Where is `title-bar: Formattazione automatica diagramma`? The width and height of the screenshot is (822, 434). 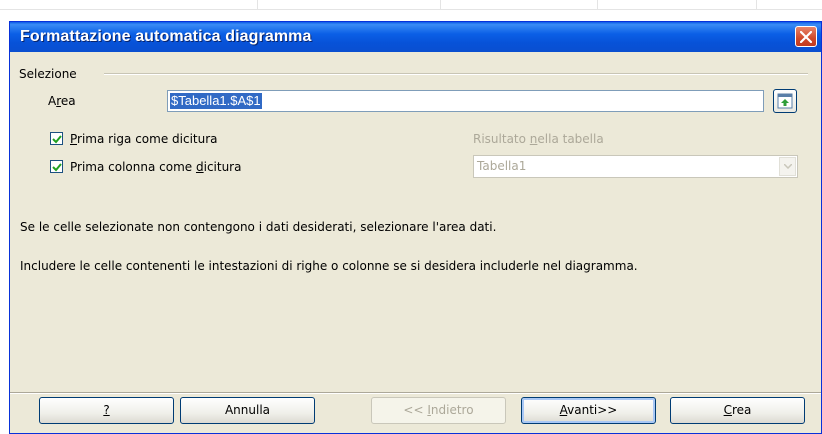
title-bar: Formattazione automatica diagramma is located at coordinates (415, 37).